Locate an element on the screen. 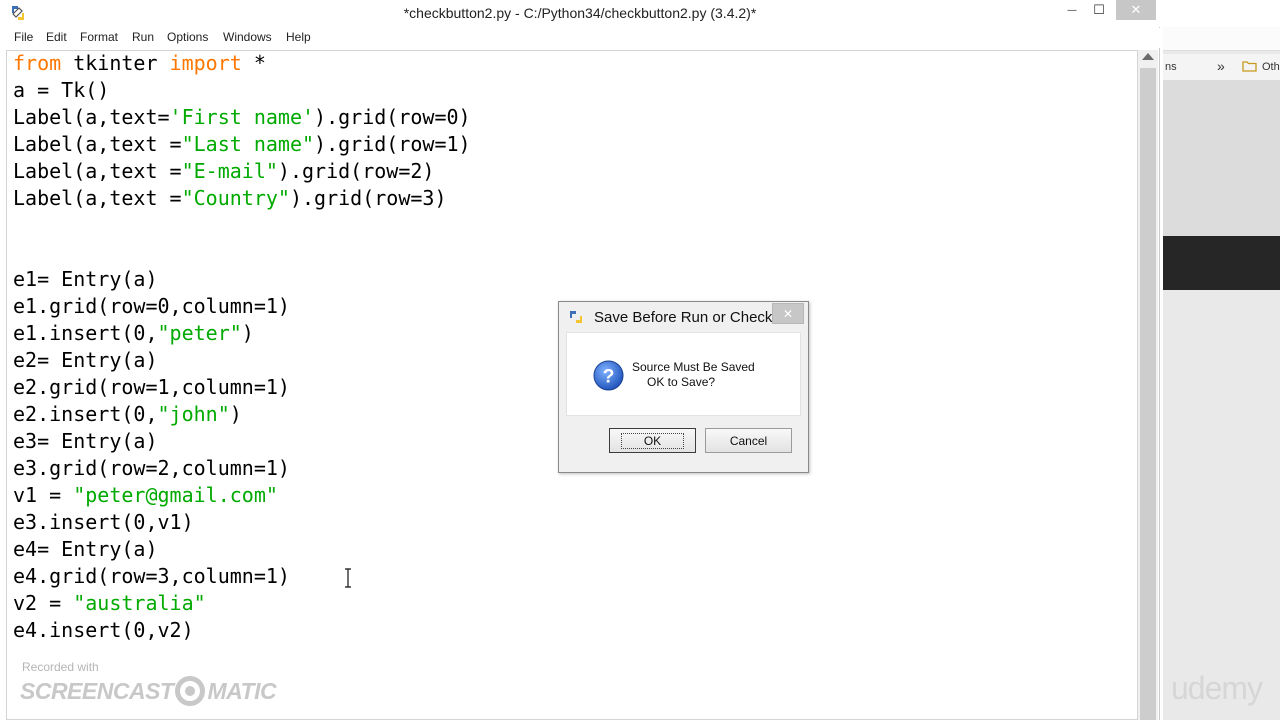 The width and height of the screenshot is (1280, 720). menu-options: Options is located at coordinates (187, 37).